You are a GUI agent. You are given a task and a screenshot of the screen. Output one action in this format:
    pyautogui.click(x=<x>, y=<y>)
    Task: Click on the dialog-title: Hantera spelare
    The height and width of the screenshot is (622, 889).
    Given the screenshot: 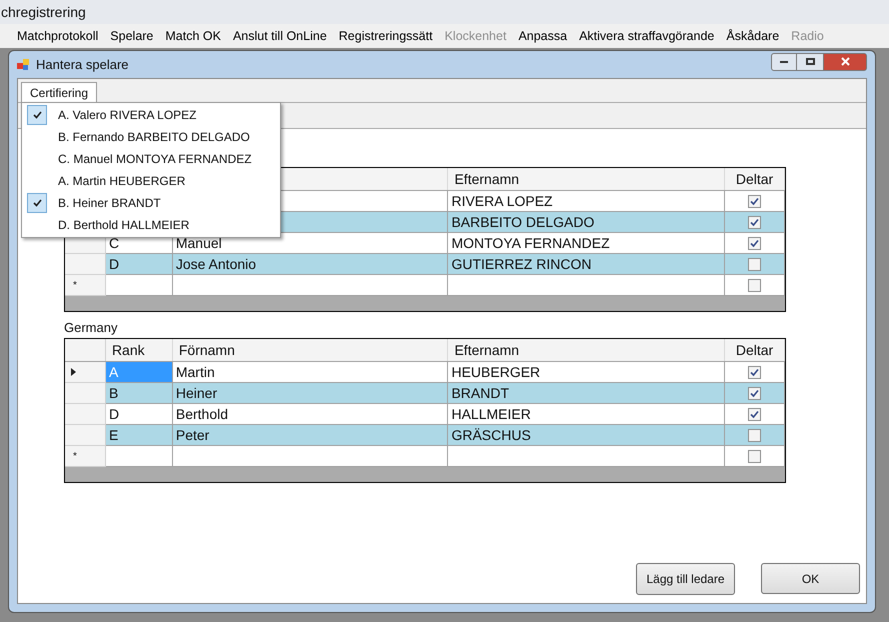 What is the action you would take?
    pyautogui.click(x=82, y=65)
    